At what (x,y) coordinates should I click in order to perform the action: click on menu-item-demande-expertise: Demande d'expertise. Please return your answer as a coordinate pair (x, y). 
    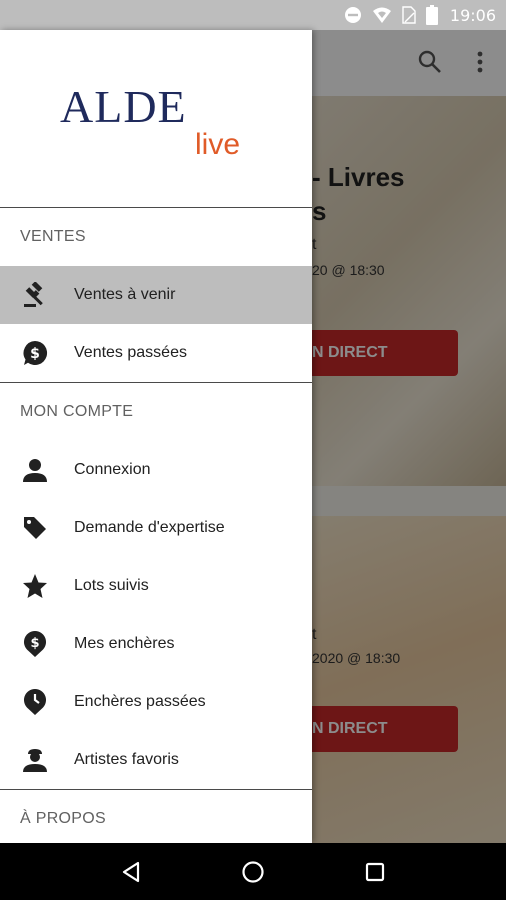
    Looking at the image, I should click on (156, 528).